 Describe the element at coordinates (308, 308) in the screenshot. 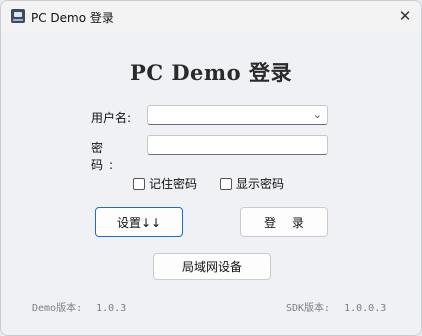

I see `sdk-version-label: SDK版本:` at that location.